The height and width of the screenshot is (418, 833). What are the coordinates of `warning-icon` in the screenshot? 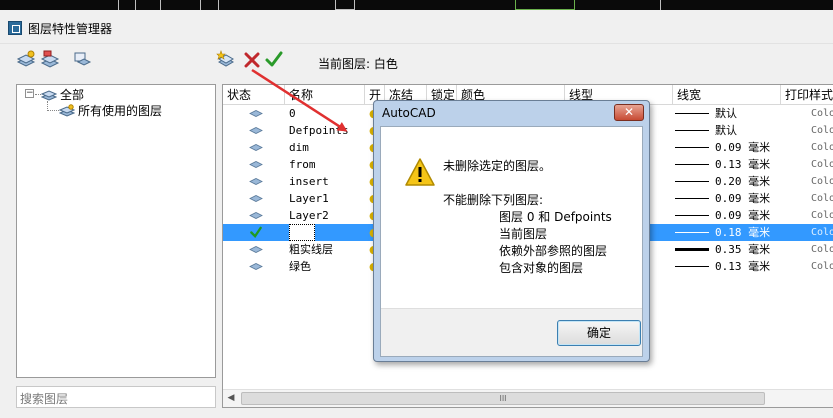 It's located at (420, 172).